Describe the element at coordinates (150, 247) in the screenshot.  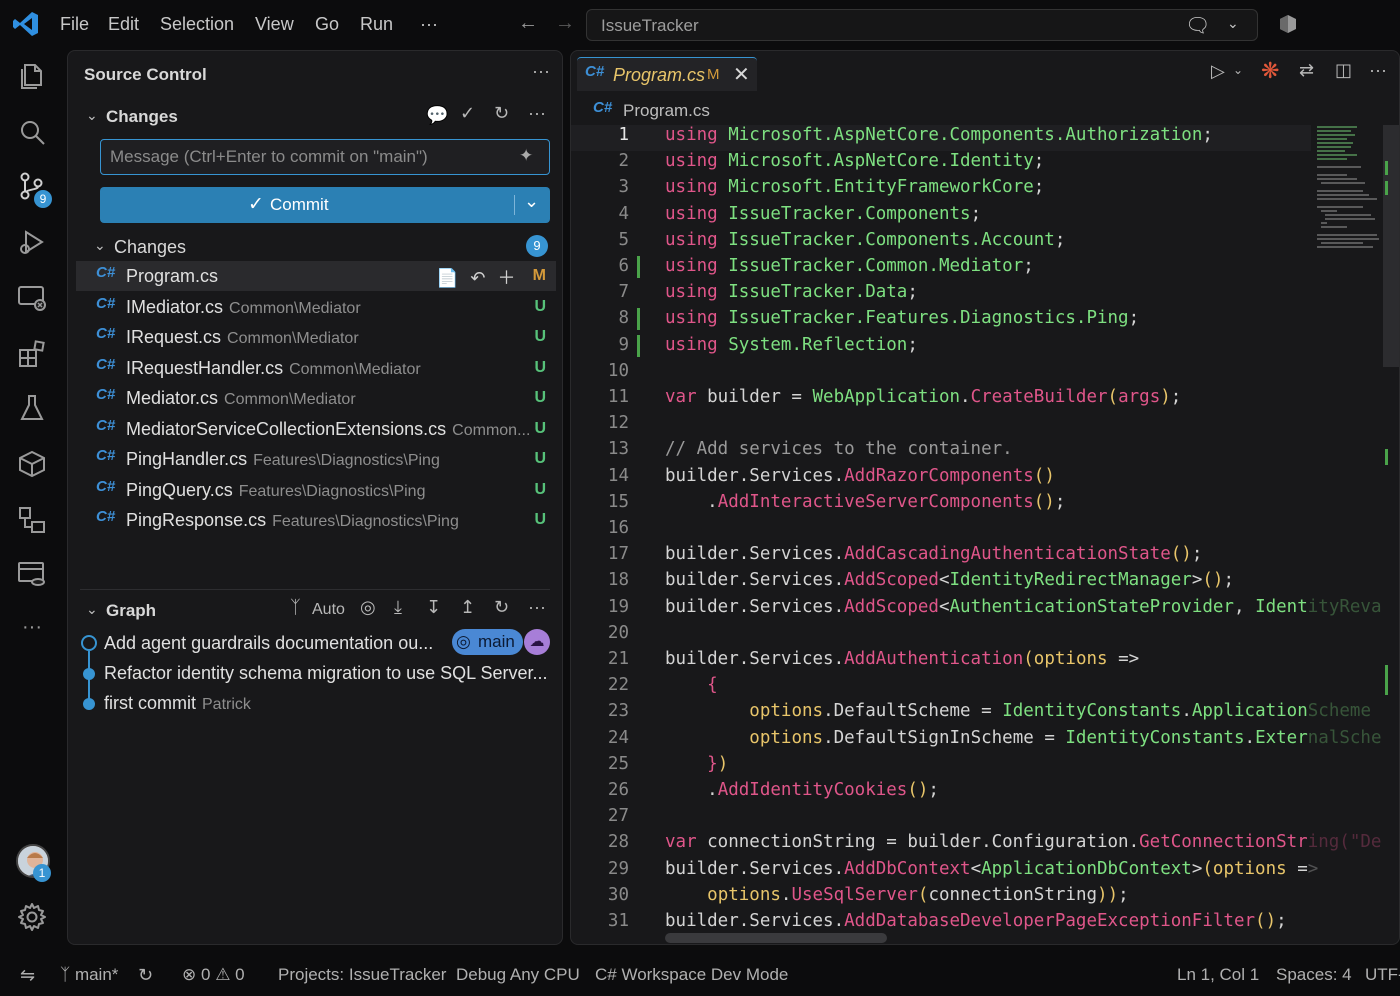
I see `changes-group-label: Changes` at that location.